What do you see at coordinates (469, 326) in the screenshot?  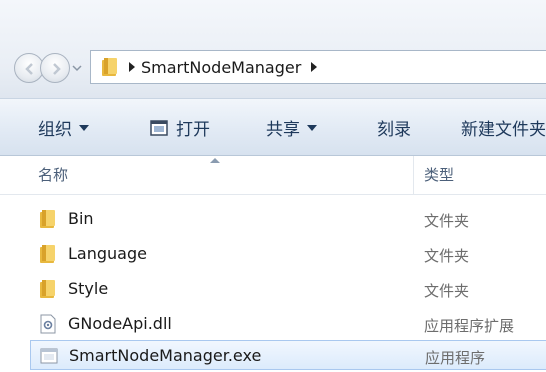 I see `file-type: 应用程序扩展` at bounding box center [469, 326].